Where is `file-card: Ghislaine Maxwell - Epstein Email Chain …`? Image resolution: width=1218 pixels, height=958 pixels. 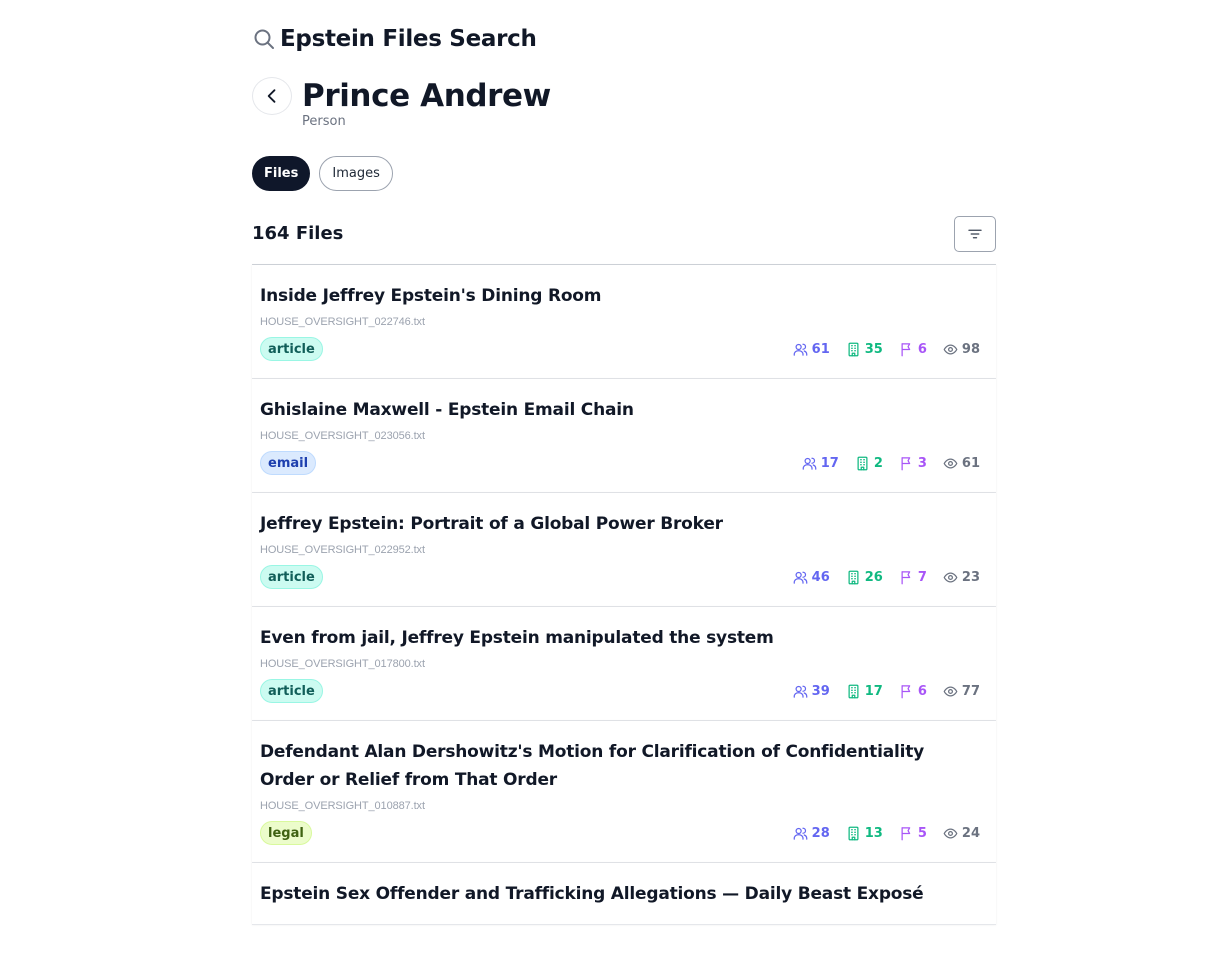
file-card: Ghislaine Maxwell - Epstein Email Chain … is located at coordinates (624, 436).